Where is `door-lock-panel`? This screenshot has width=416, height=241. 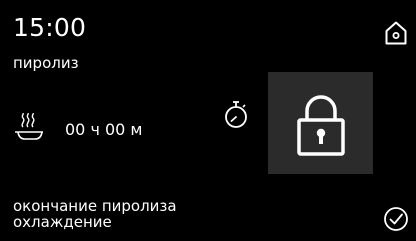
door-lock-panel is located at coordinates (320, 123).